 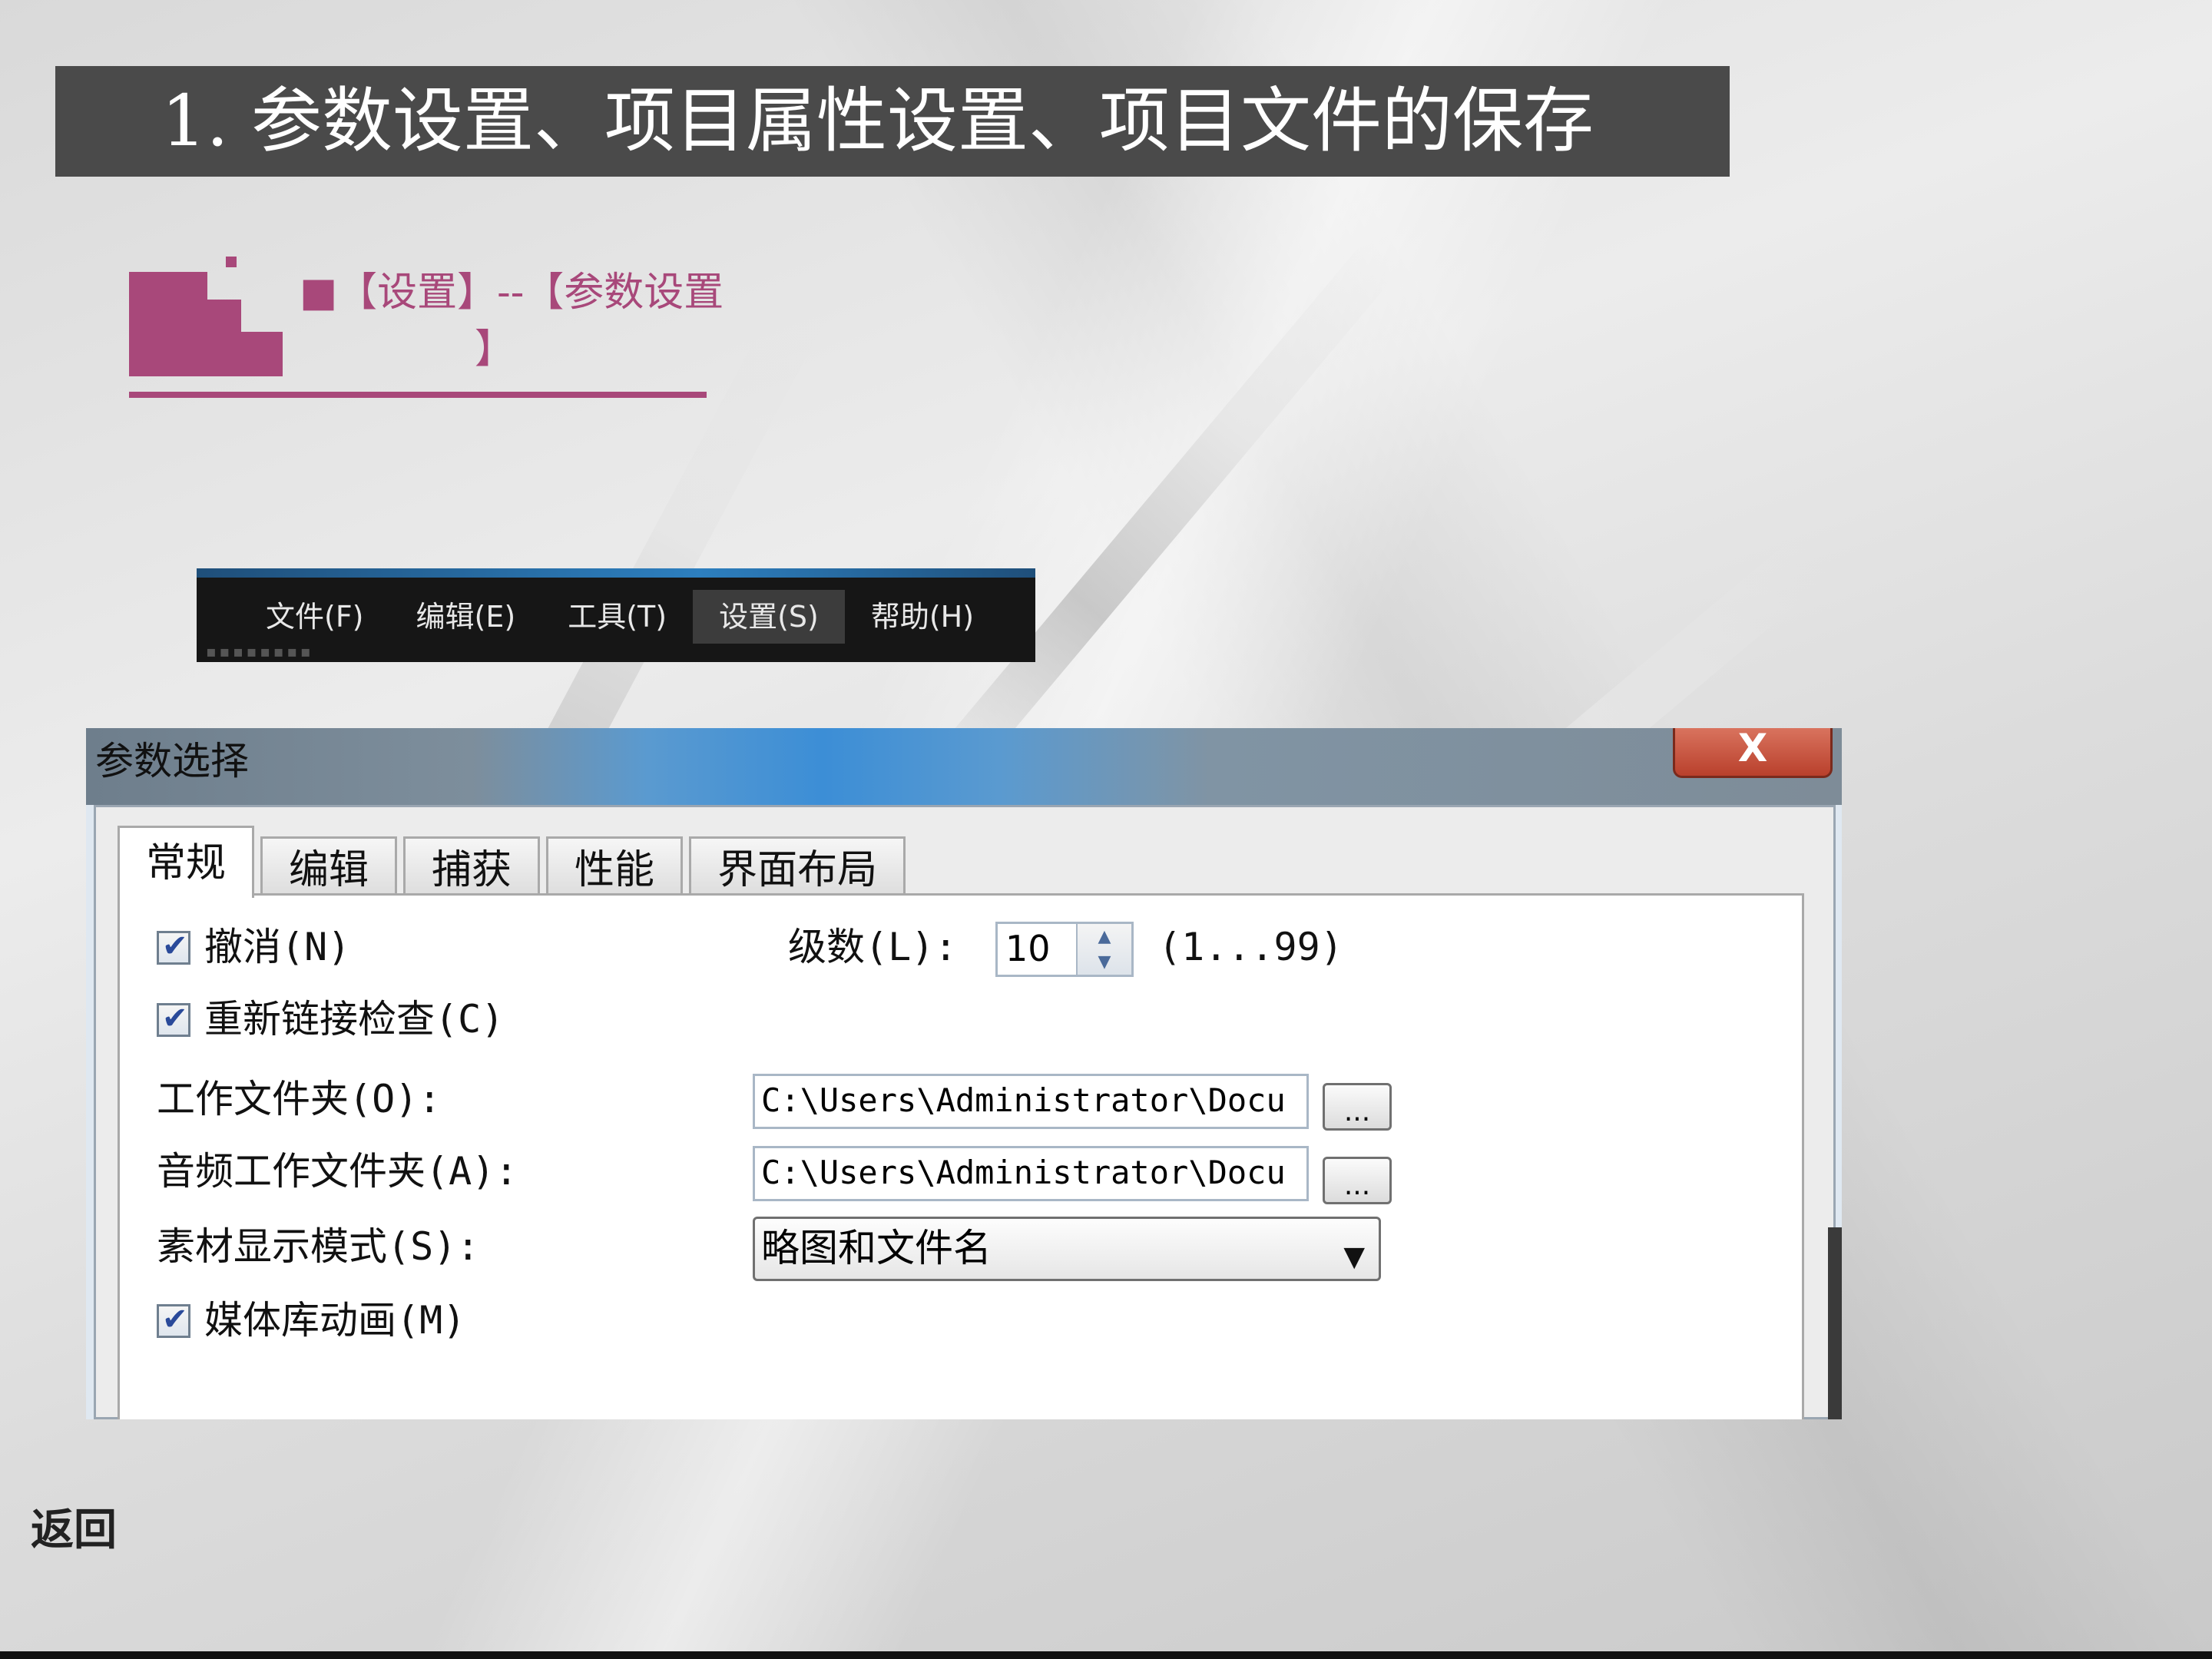 What do you see at coordinates (1064, 950) in the screenshot?
I see `levels-stepper: 10 ▲ ▼` at bounding box center [1064, 950].